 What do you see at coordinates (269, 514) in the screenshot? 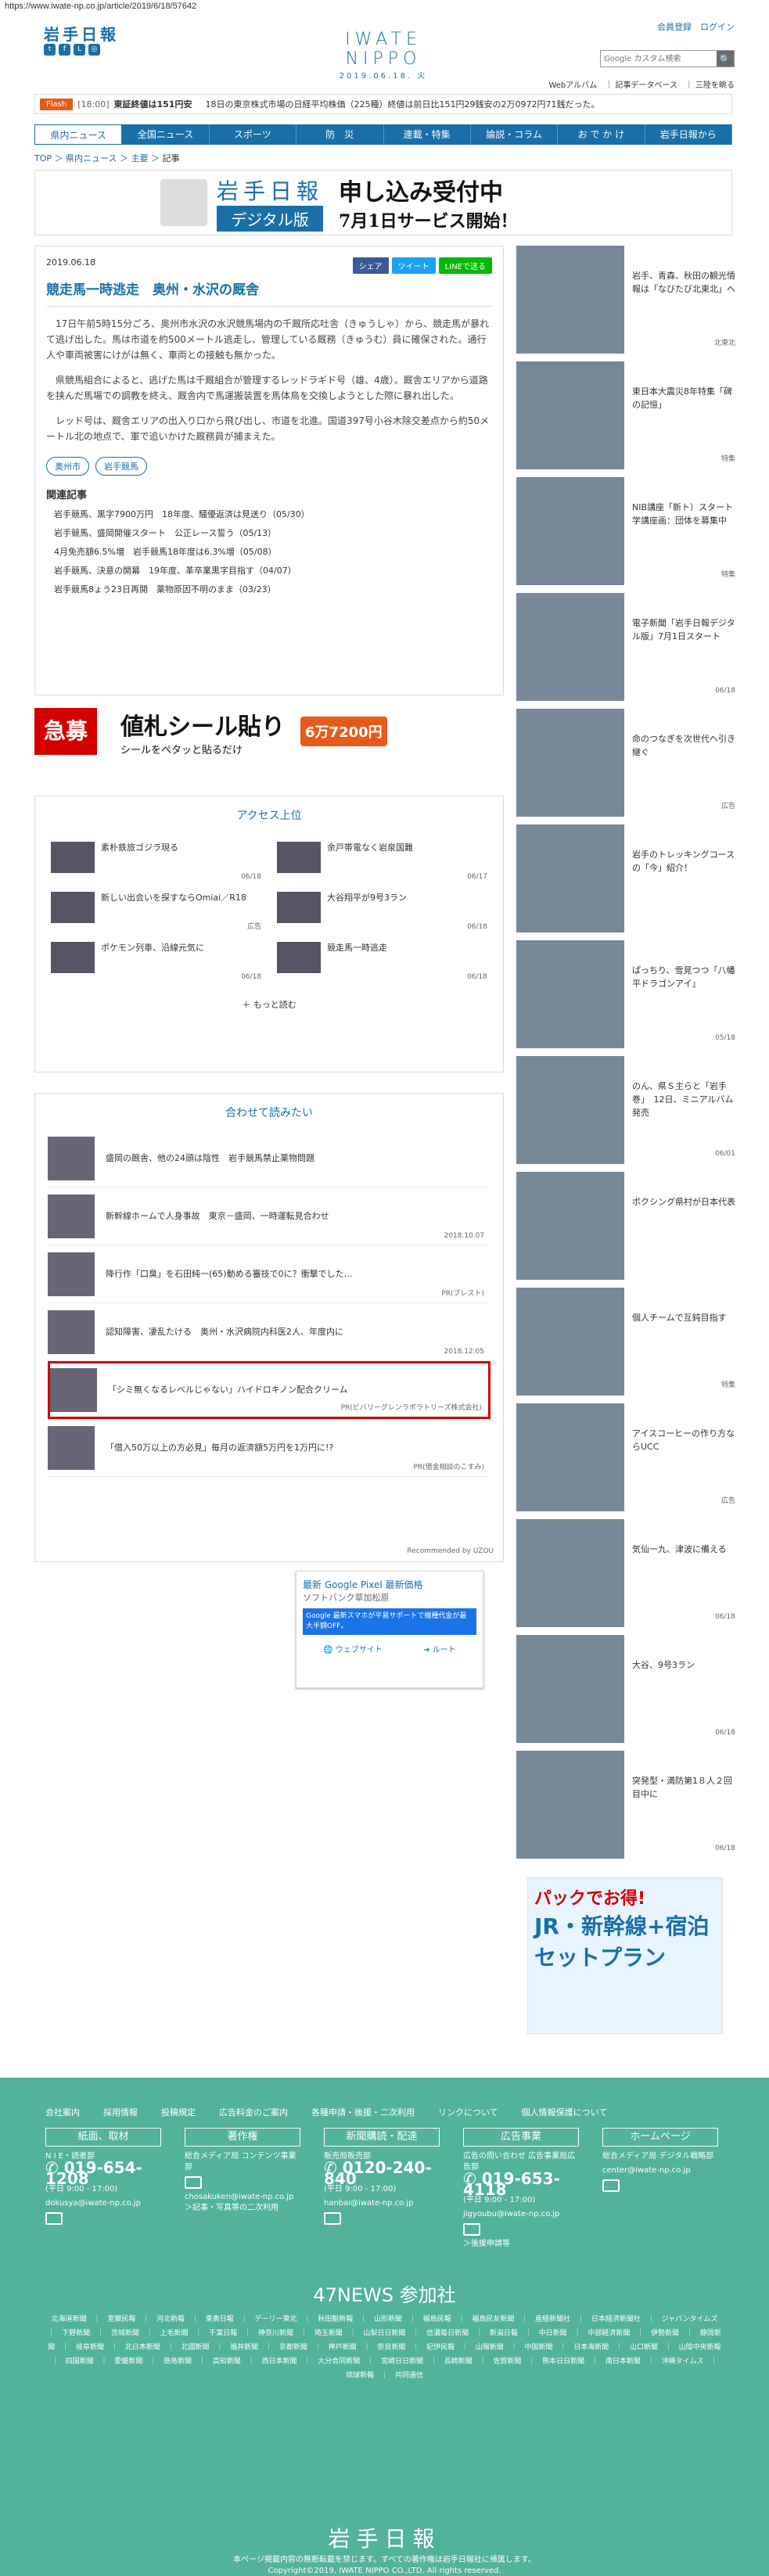
I see `related-item: 岩手競馬、黒字7900万円 18年度、騒優返済は見送り（05/30）` at bounding box center [269, 514].